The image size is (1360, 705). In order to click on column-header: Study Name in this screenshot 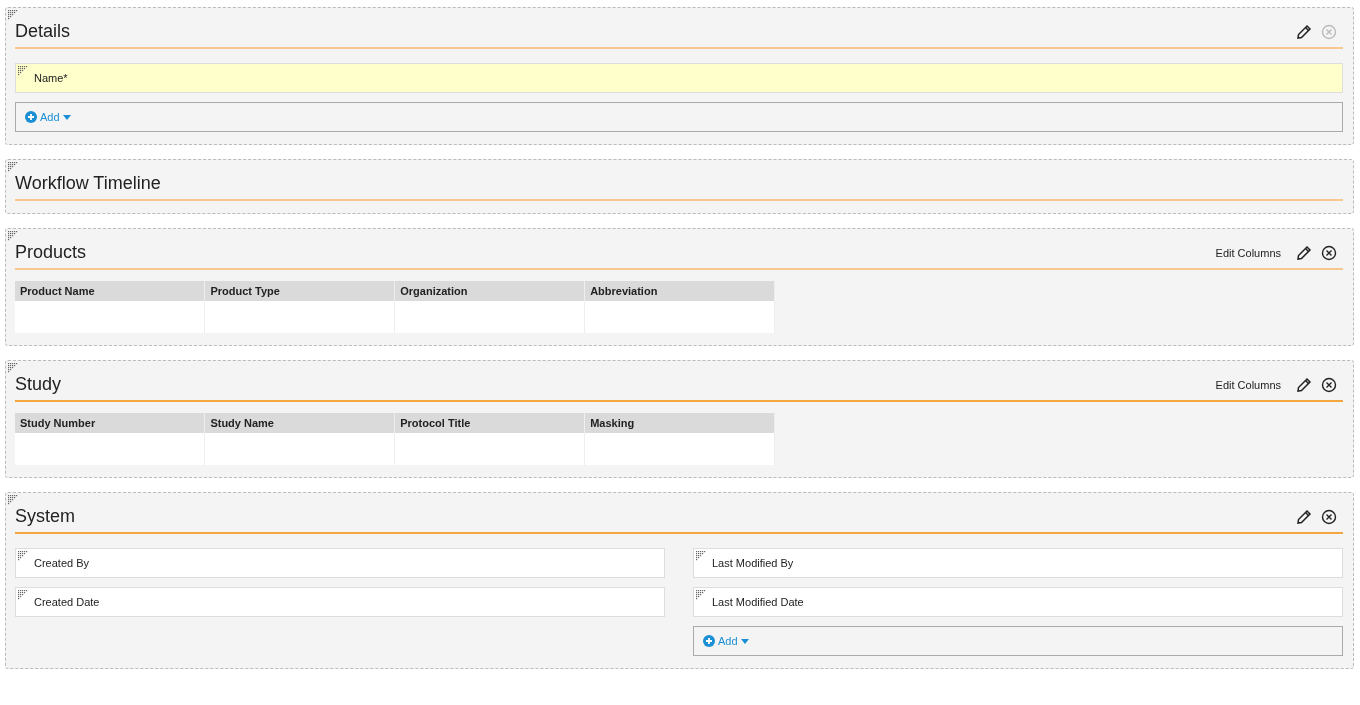, I will do `click(299, 423)`.